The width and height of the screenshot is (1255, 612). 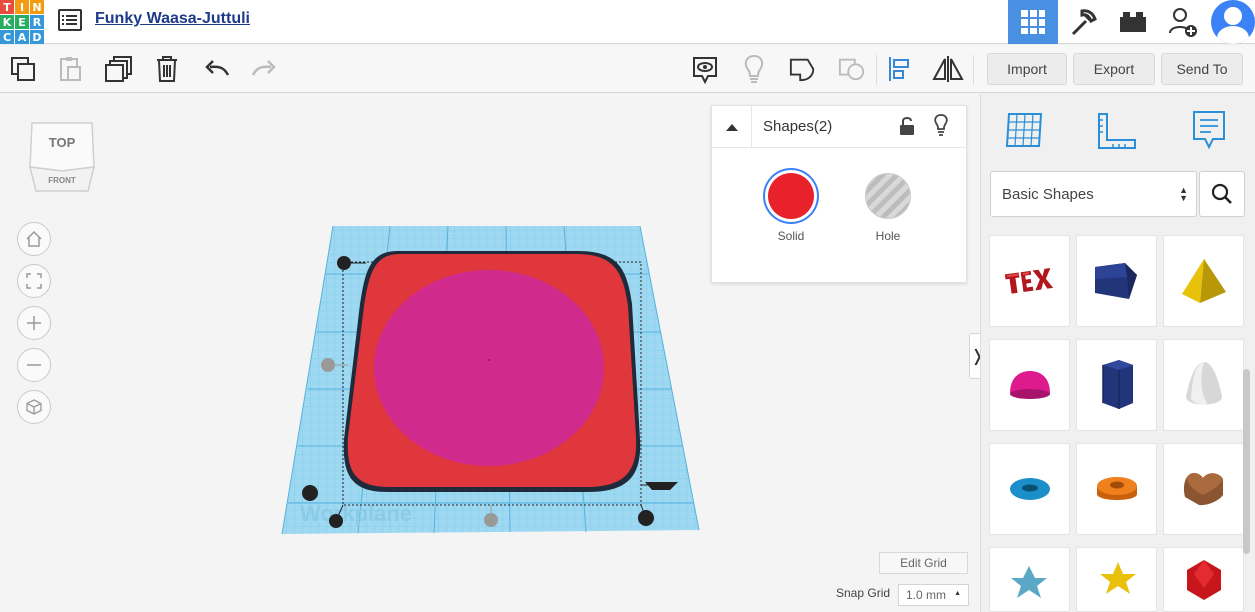 I want to click on design-title: Funky Waasa-Juttuli, so click(x=172, y=19).